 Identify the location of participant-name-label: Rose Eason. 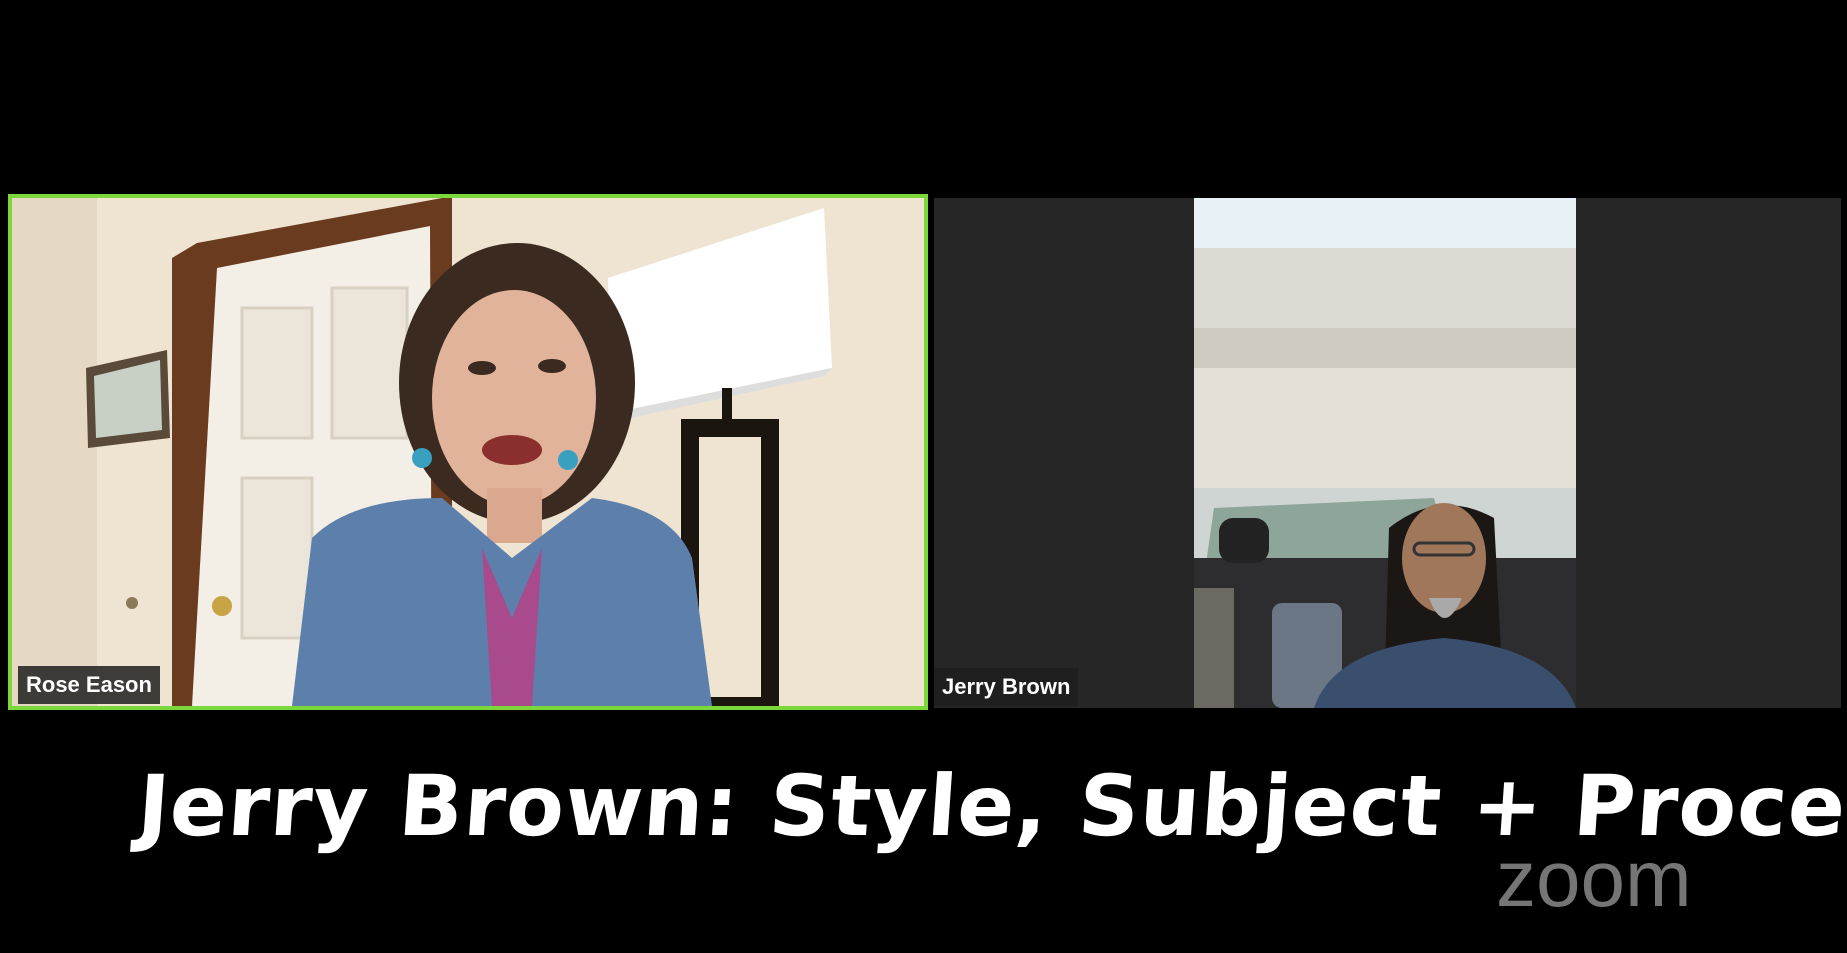
(89, 685).